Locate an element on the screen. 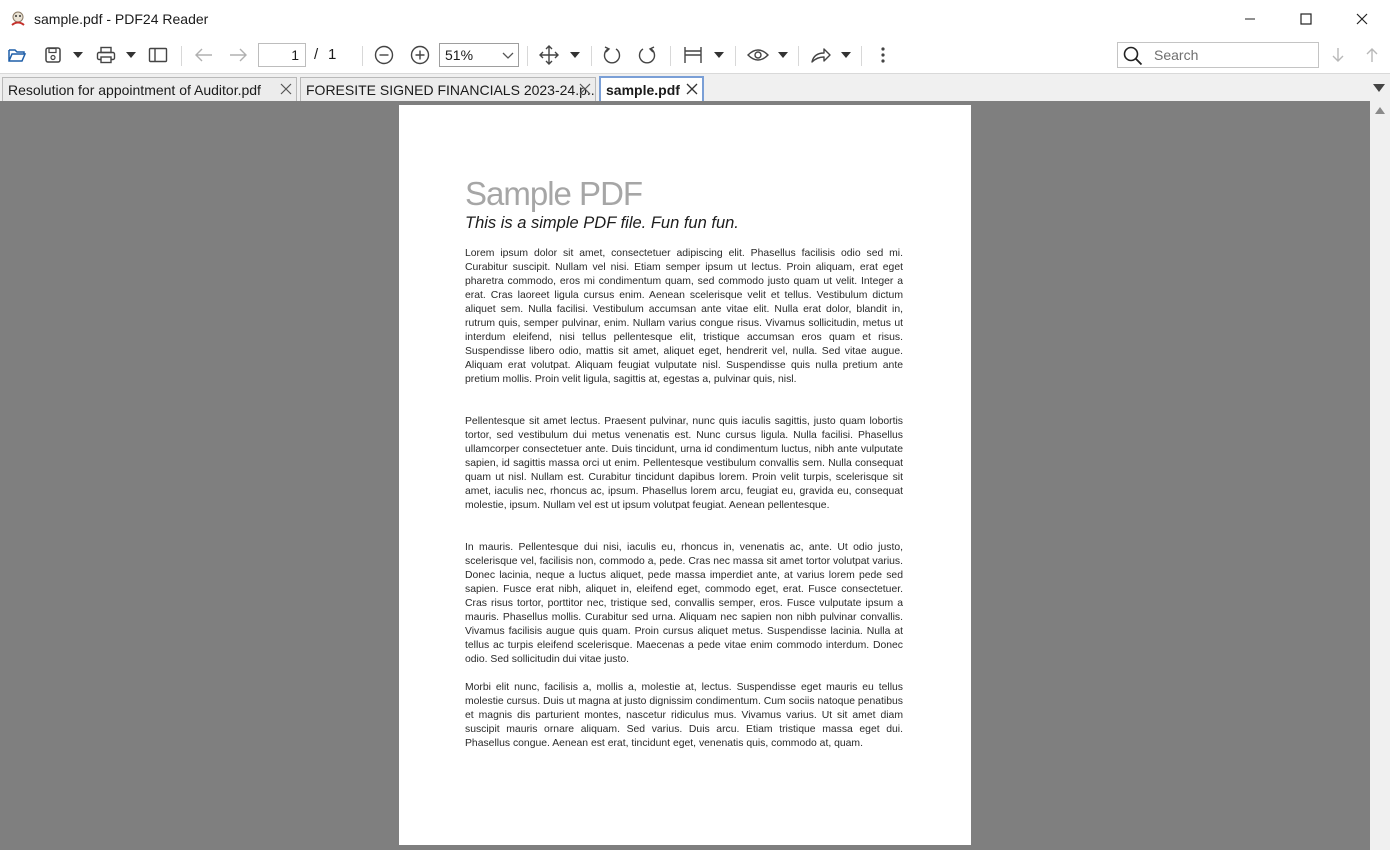 The height and width of the screenshot is (850, 1390). zoom-in-button is located at coordinates (420, 55).